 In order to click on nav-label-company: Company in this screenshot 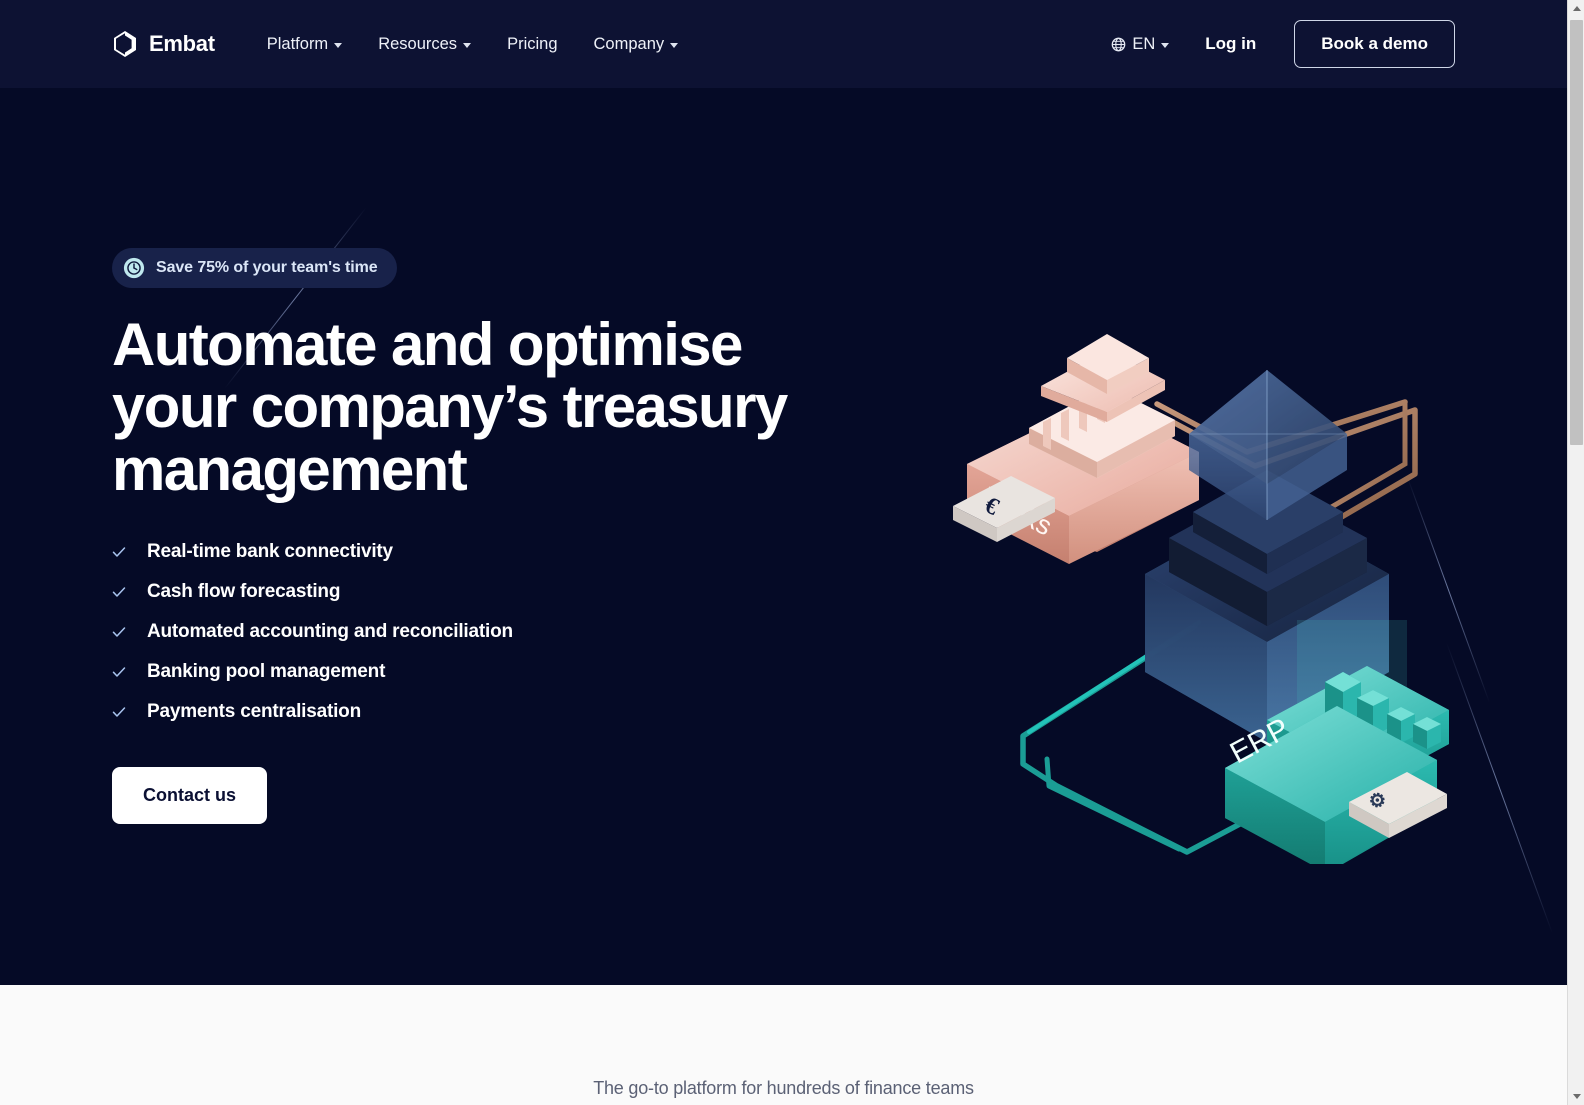, I will do `click(629, 43)`.